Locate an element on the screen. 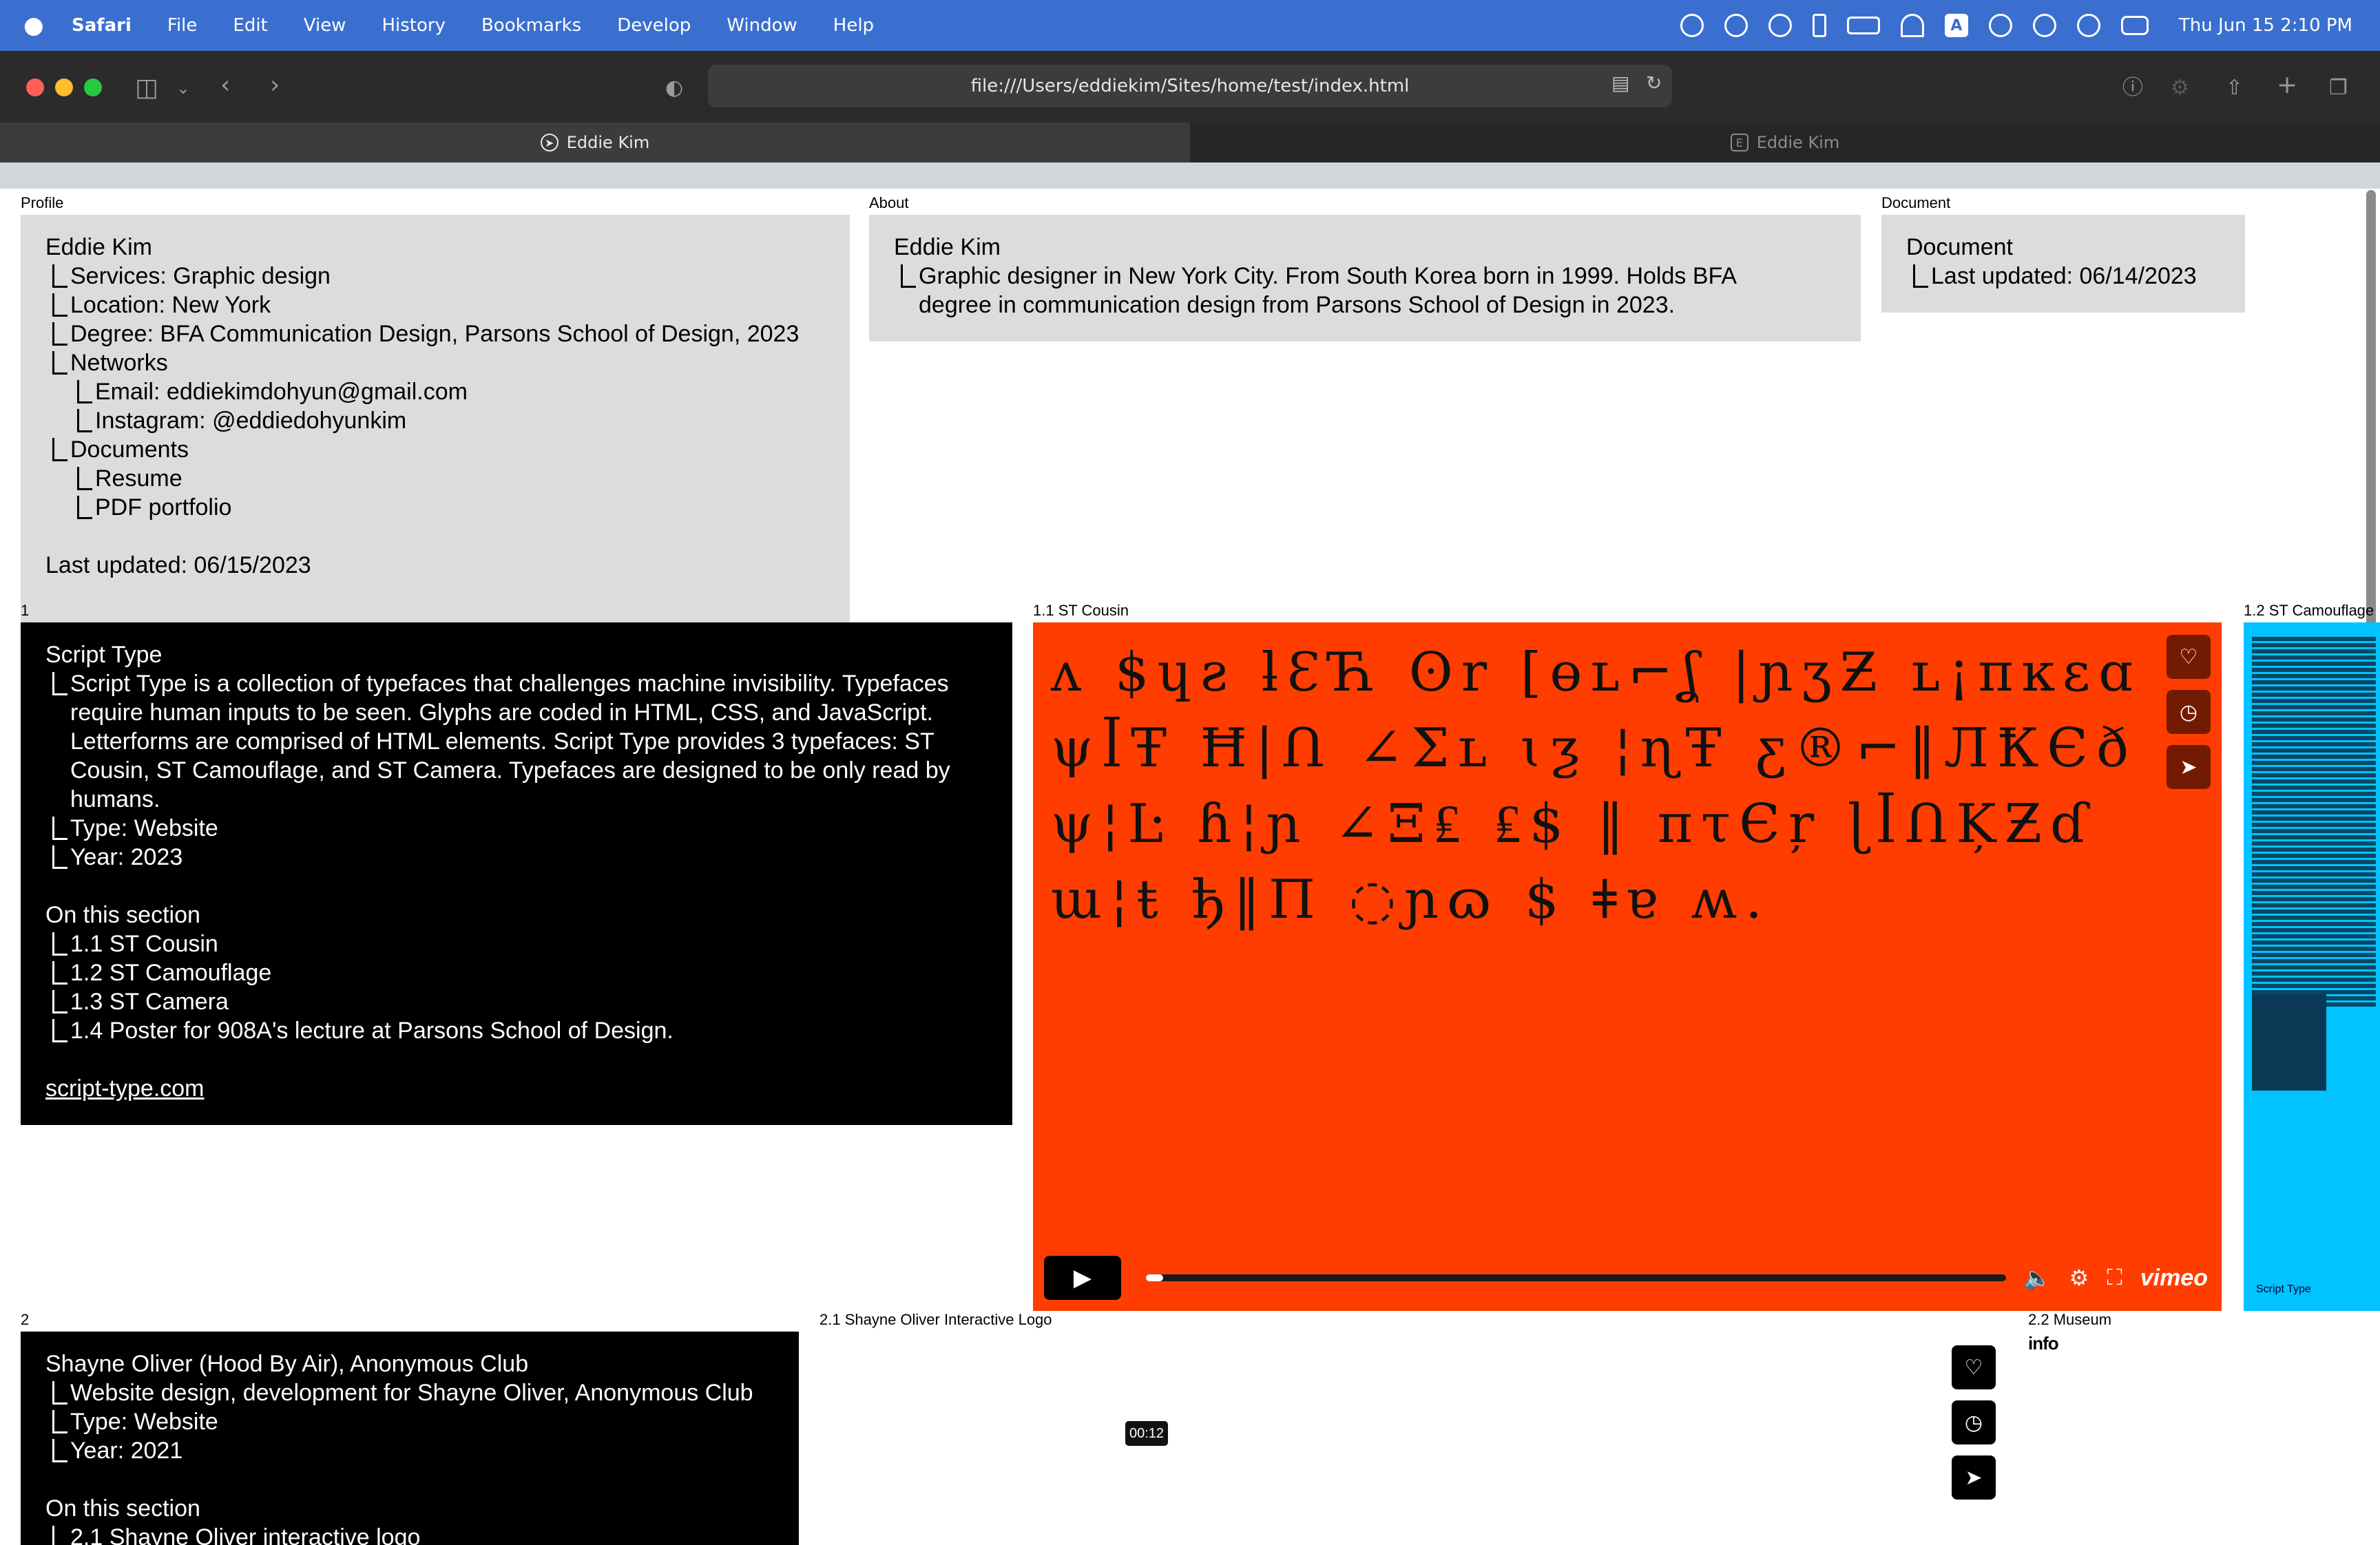  control-center-icon is located at coordinates (2134, 25).